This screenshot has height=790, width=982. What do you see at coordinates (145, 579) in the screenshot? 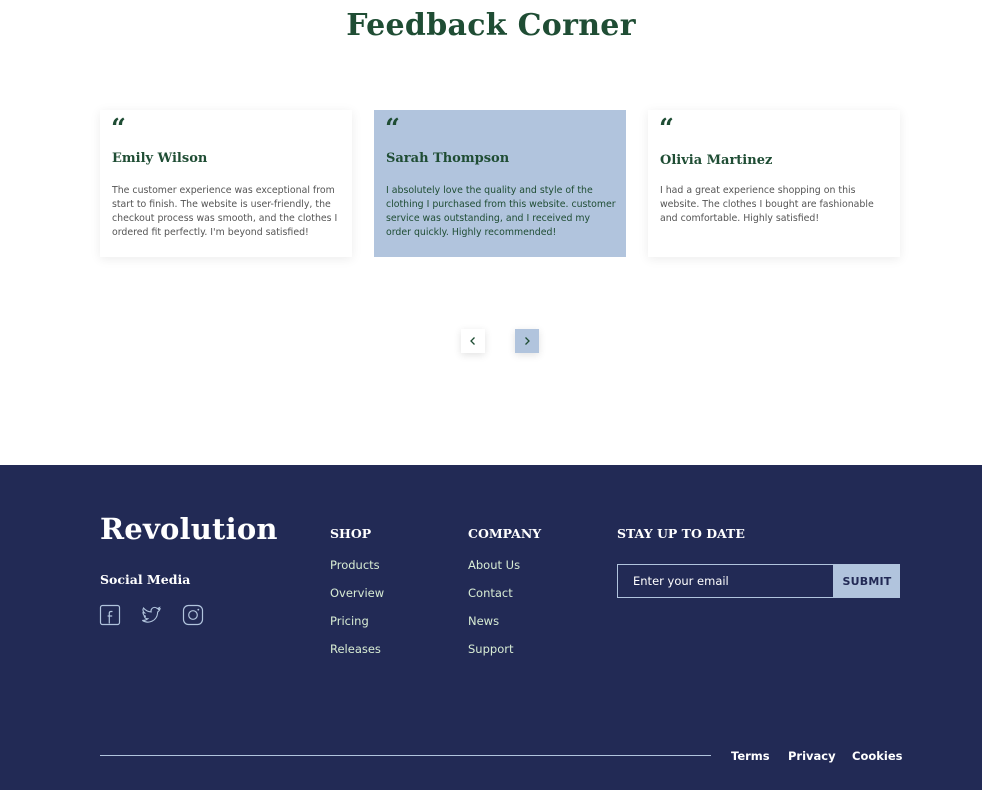
I see `social-media-heading: Social Media` at bounding box center [145, 579].